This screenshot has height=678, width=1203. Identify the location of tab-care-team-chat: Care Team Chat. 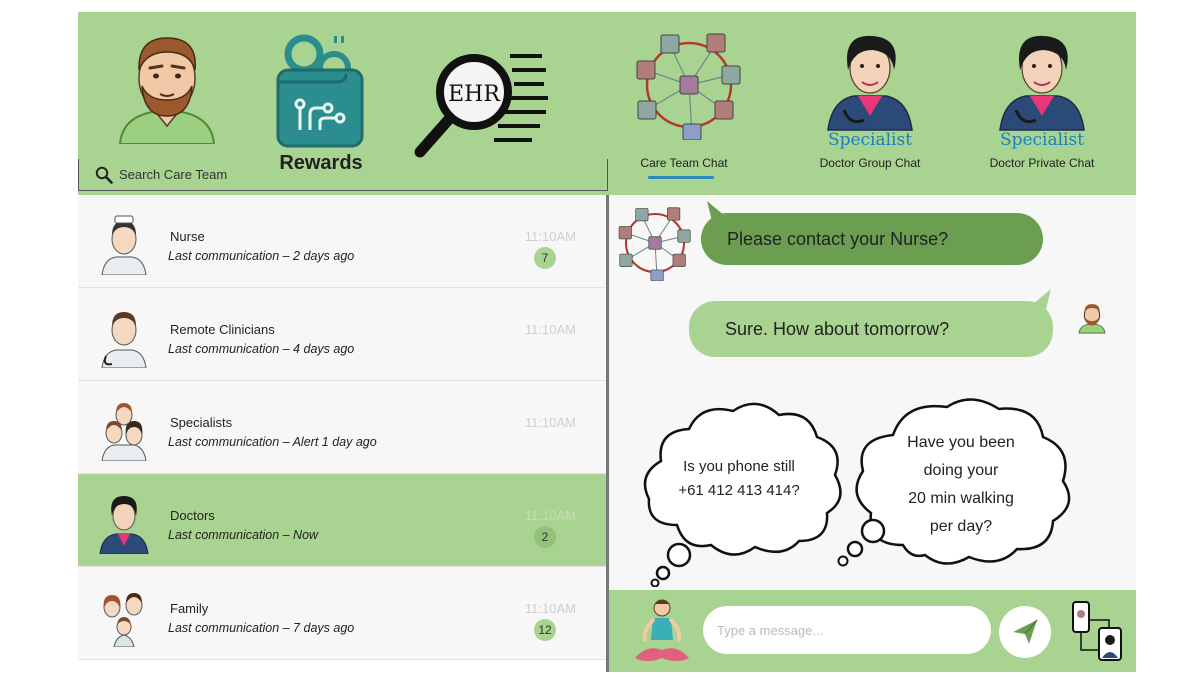
(681, 105).